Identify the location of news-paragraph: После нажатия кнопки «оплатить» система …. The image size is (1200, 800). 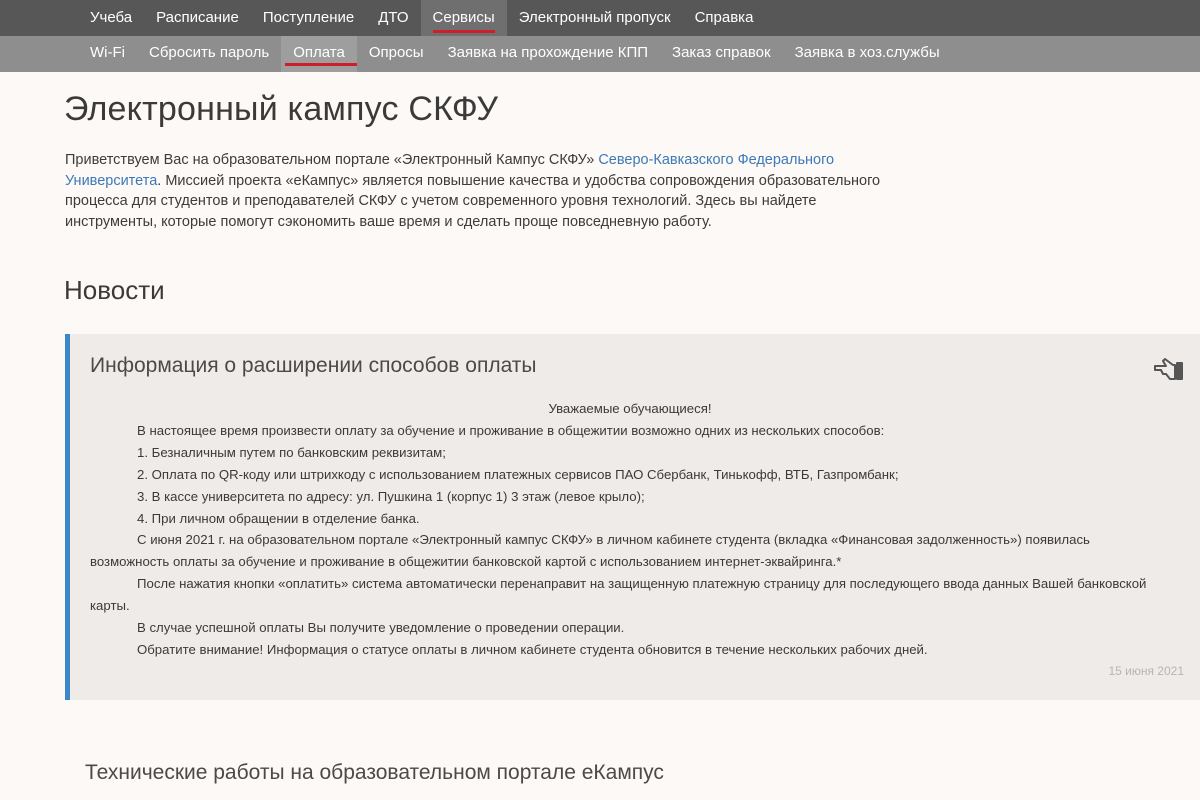
(618, 595).